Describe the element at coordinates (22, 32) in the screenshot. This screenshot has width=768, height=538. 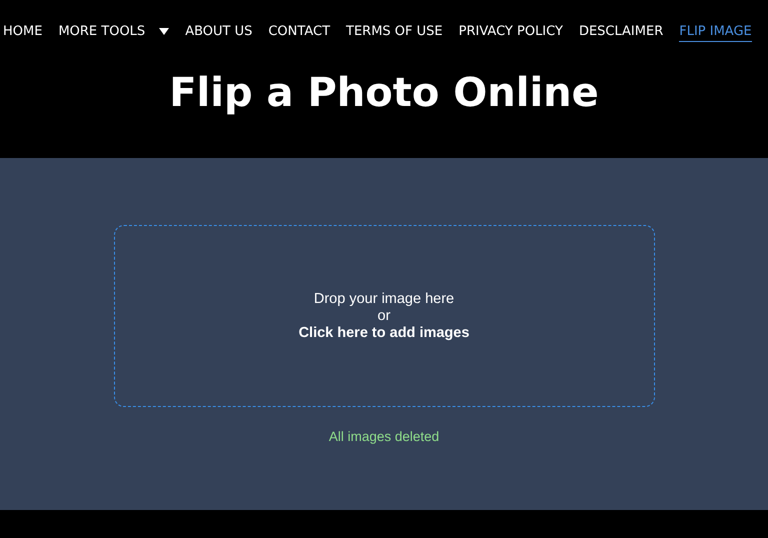
I see `nav-link: HOME` at that location.